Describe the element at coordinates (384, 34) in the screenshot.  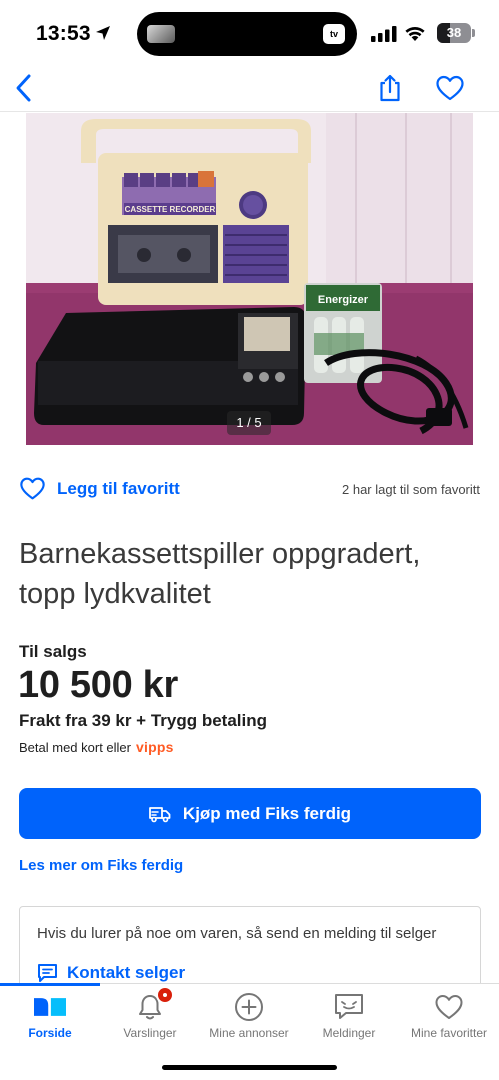
I see `cellular-signal-icon` at that location.